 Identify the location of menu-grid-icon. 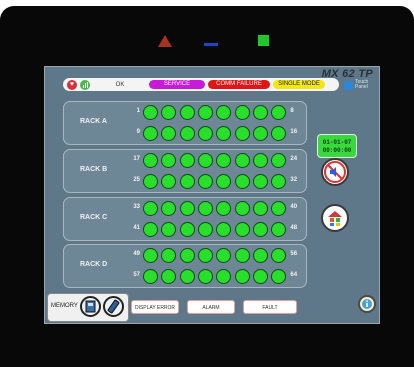
(335, 218).